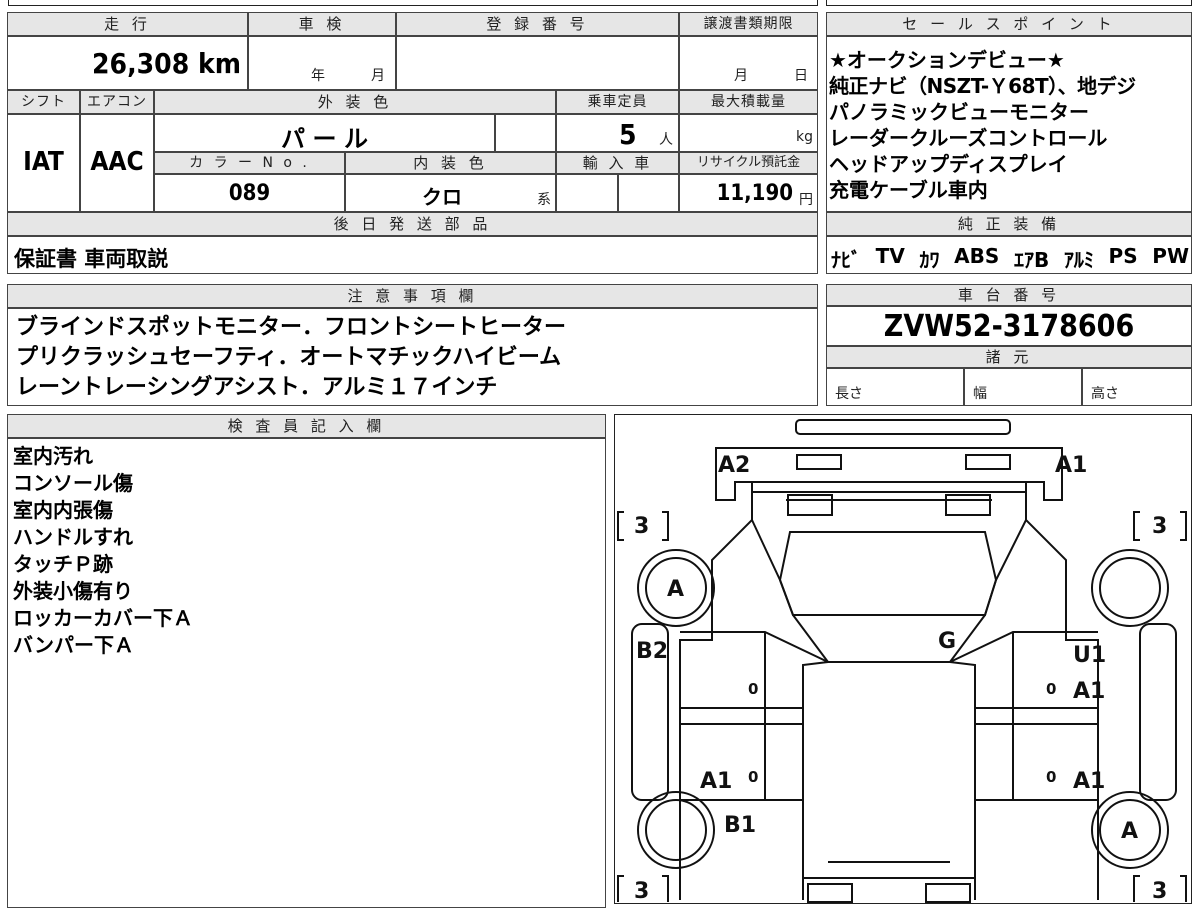 The height and width of the screenshot is (908, 1200). Describe the element at coordinates (73, 591) in the screenshot. I see `inspector-line: 外装小傷有り` at that location.